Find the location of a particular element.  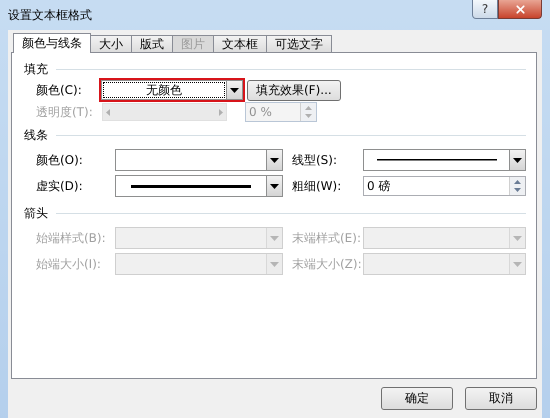

tab: 颜色与线条 is located at coordinates (52, 43).